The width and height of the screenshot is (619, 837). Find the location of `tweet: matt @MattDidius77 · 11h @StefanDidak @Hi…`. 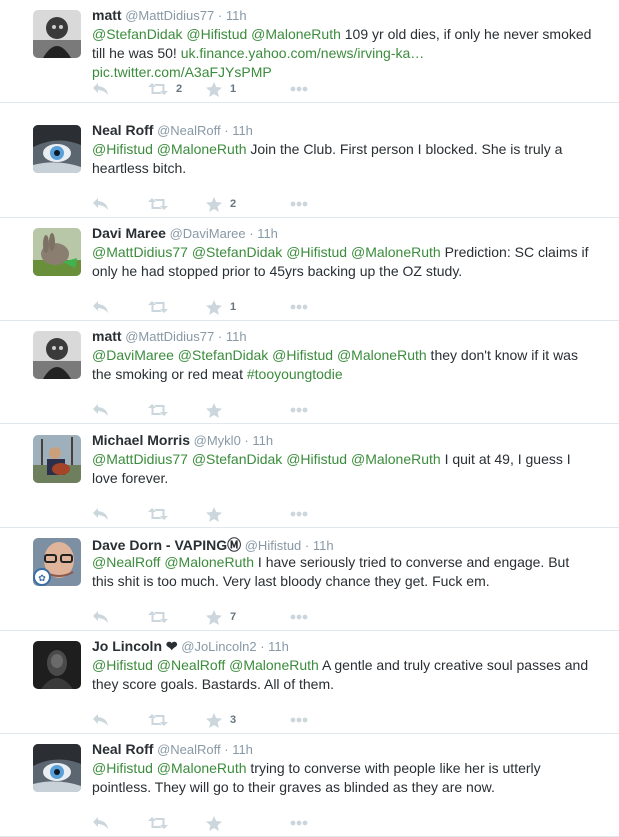

tweet: matt @MattDidius77 · 11h @StefanDidak @Hi… is located at coordinates (309, 51).